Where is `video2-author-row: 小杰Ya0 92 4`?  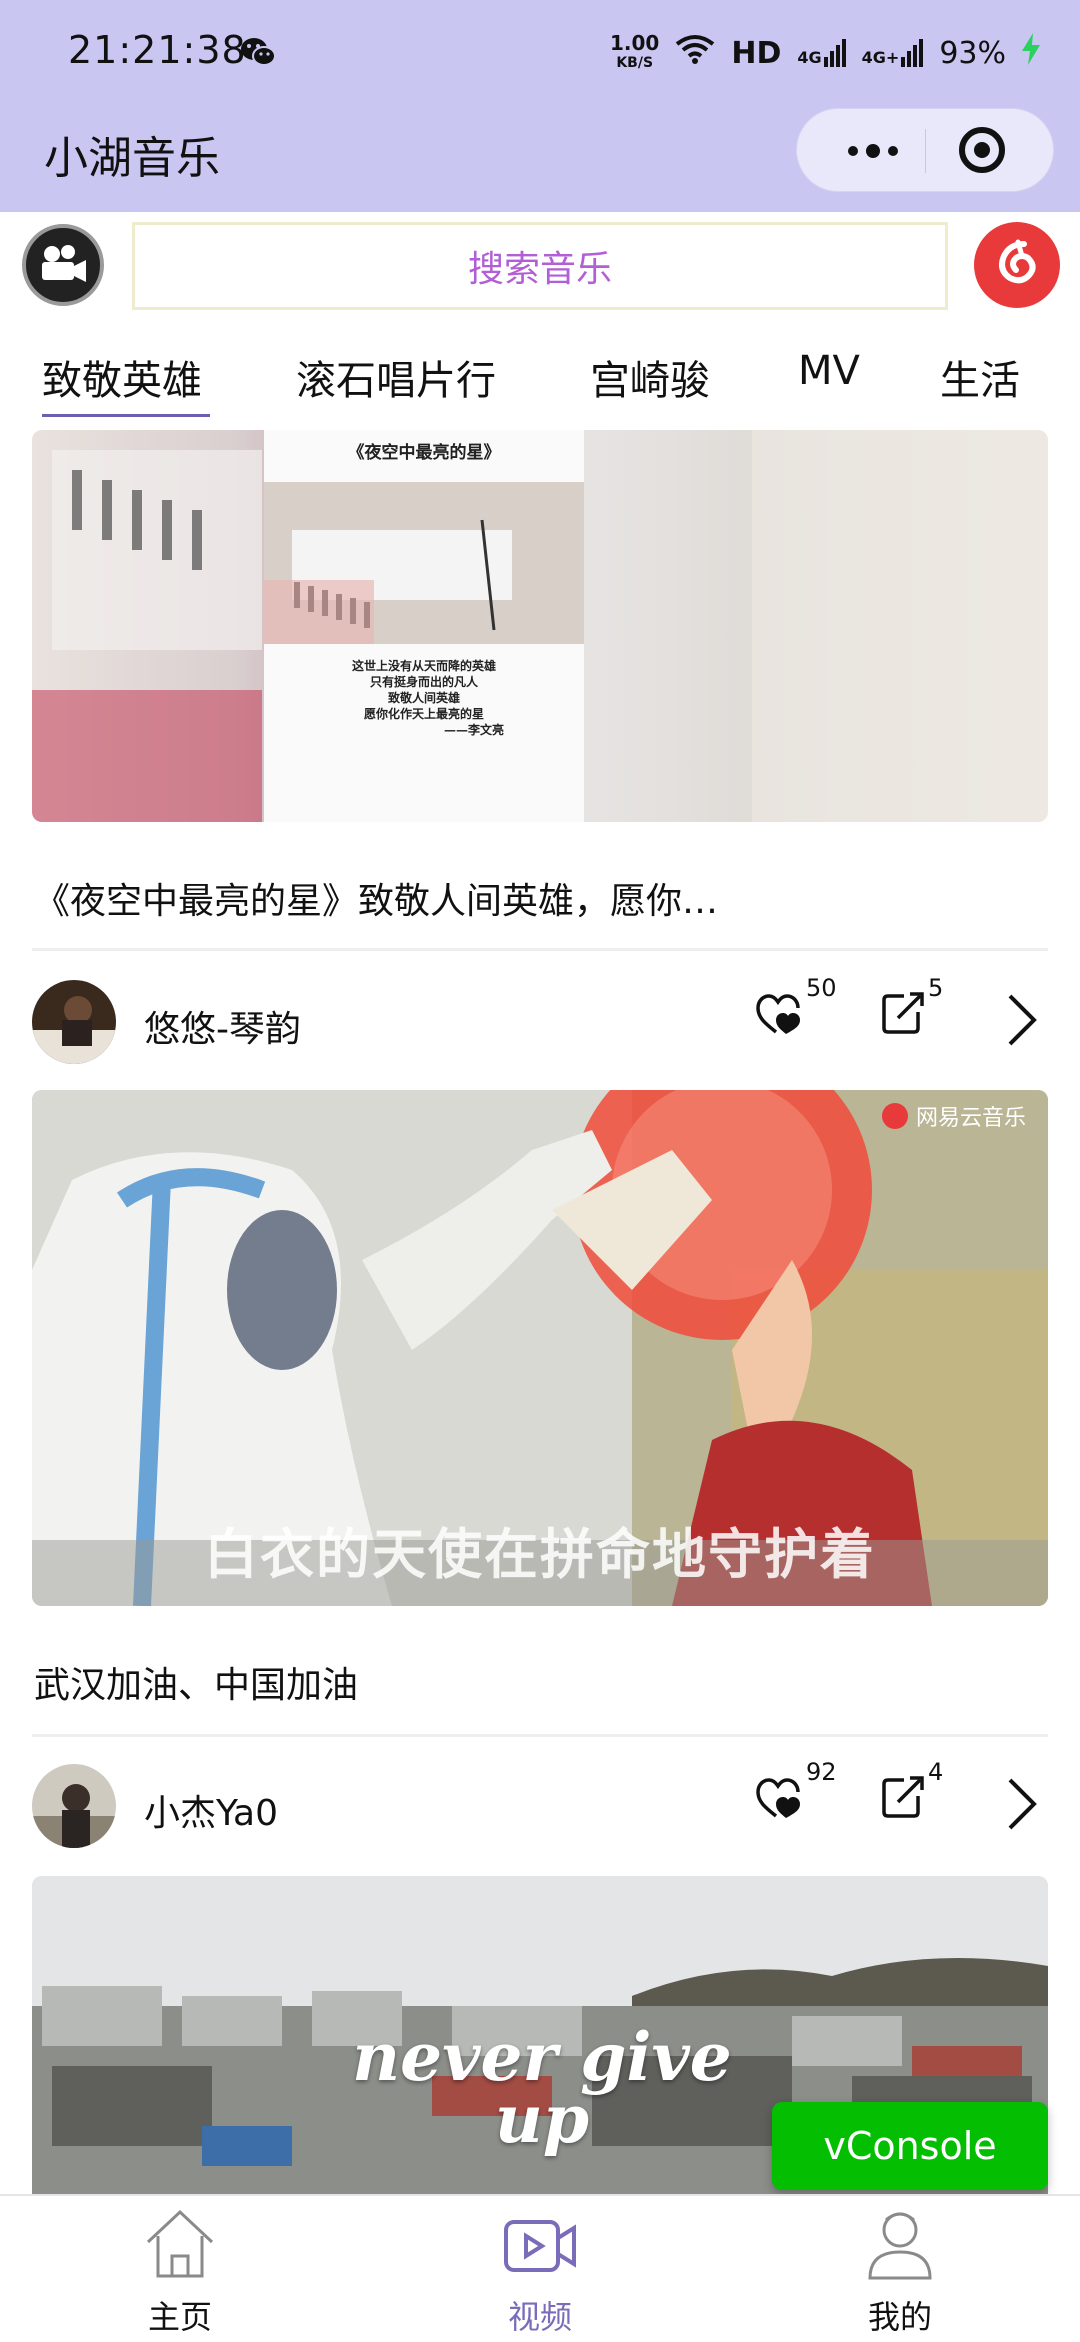
video2-author-row: 小杰Ya0 92 4 is located at coordinates (540, 1806).